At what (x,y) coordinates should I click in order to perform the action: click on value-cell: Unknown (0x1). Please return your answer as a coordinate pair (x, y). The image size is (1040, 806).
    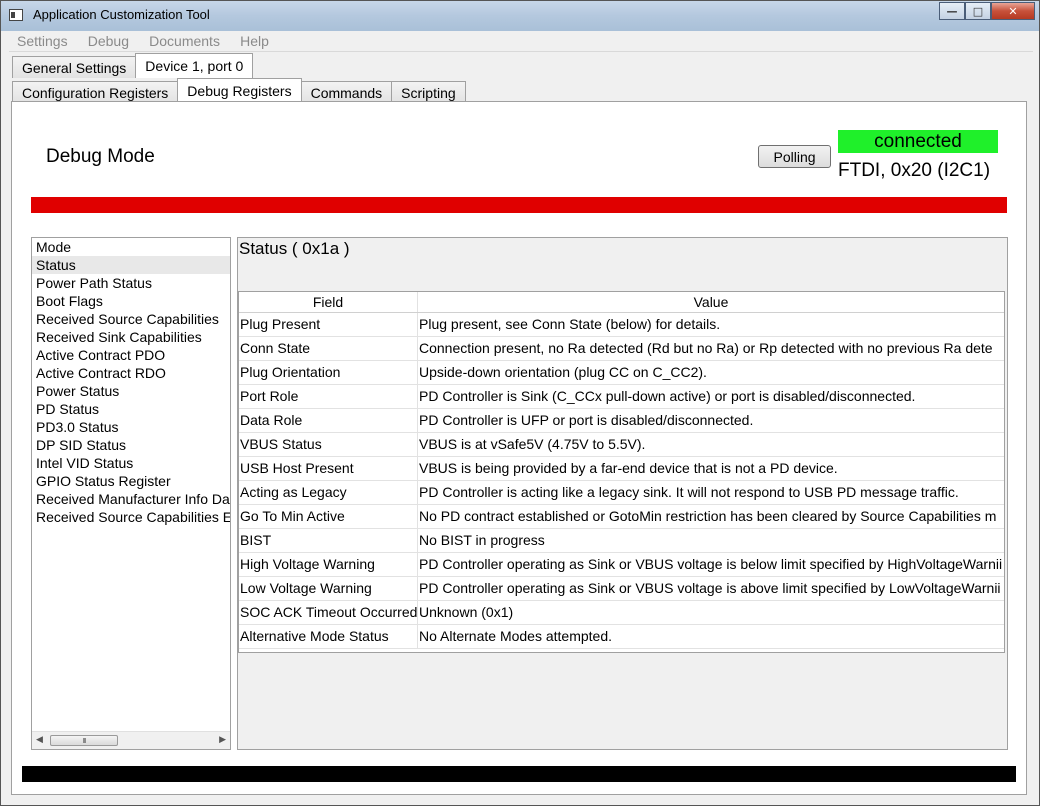
    Looking at the image, I should click on (466, 612).